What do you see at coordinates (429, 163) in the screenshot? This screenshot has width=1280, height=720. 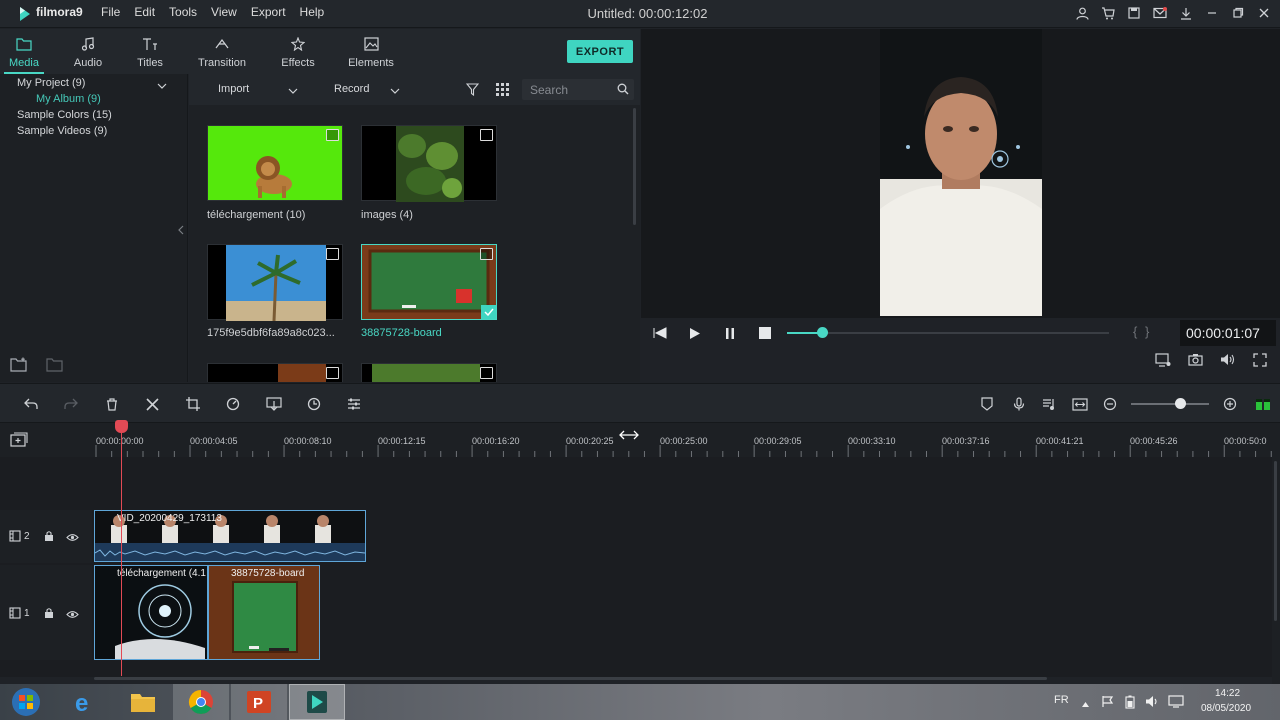 I see `media-thumb-jungle` at bounding box center [429, 163].